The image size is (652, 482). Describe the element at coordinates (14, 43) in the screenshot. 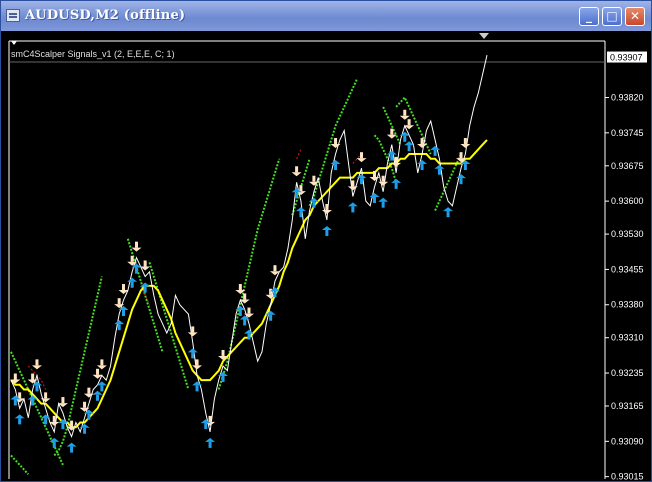

I see `chart-menu-triangle` at that location.